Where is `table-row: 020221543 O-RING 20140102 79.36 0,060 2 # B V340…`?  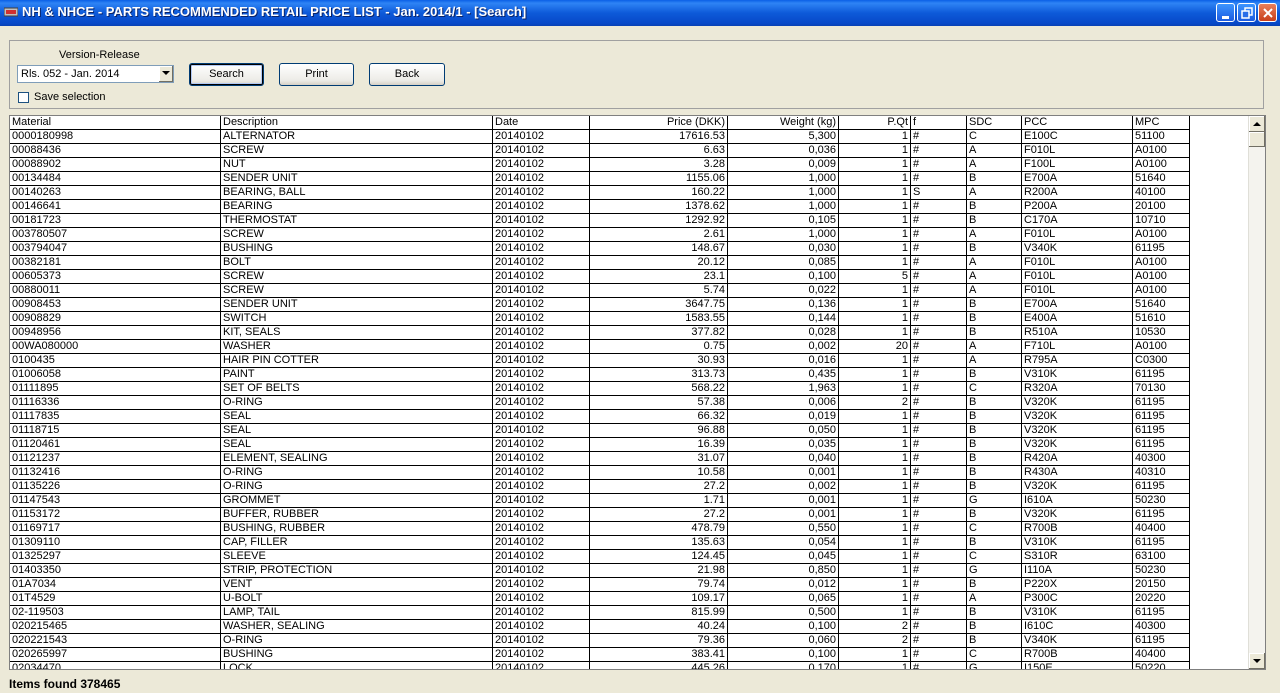
table-row: 020221543 O-RING 20140102 79.36 0,060 2 # B V340… is located at coordinates (600, 641).